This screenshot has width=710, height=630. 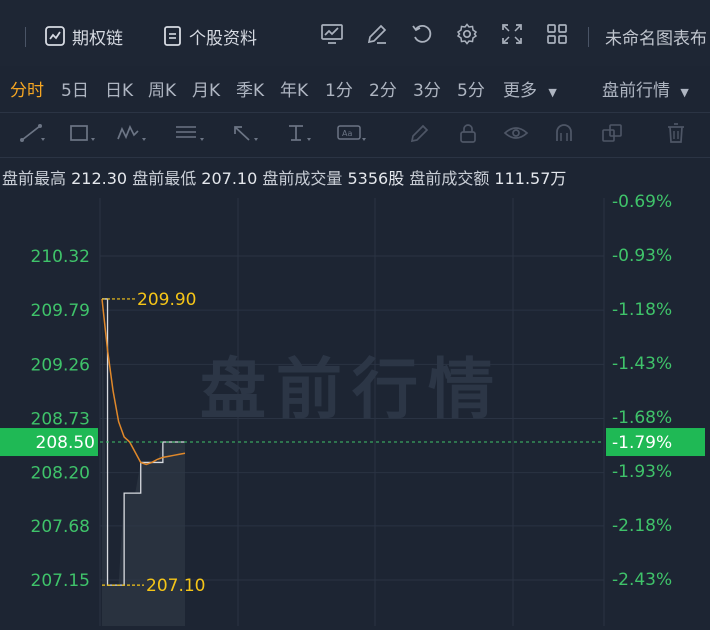 What do you see at coordinates (250, 88) in the screenshot?
I see `tab-period-quarterly: 季K` at bounding box center [250, 88].